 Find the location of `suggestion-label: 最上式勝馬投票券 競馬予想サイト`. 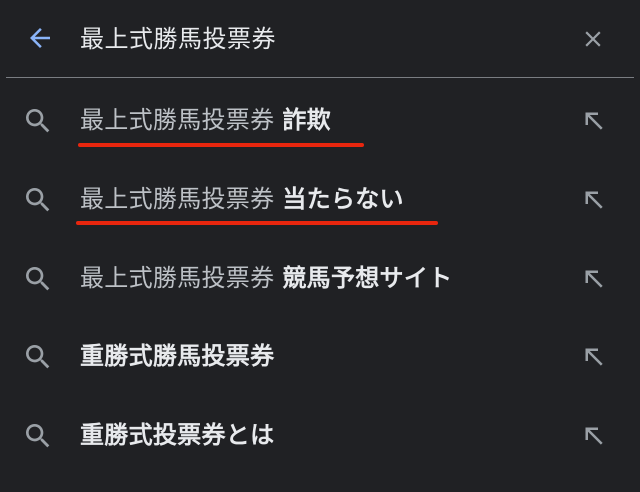

suggestion-label: 最上式勝馬投票券 競馬予想サイト is located at coordinates (266, 278).